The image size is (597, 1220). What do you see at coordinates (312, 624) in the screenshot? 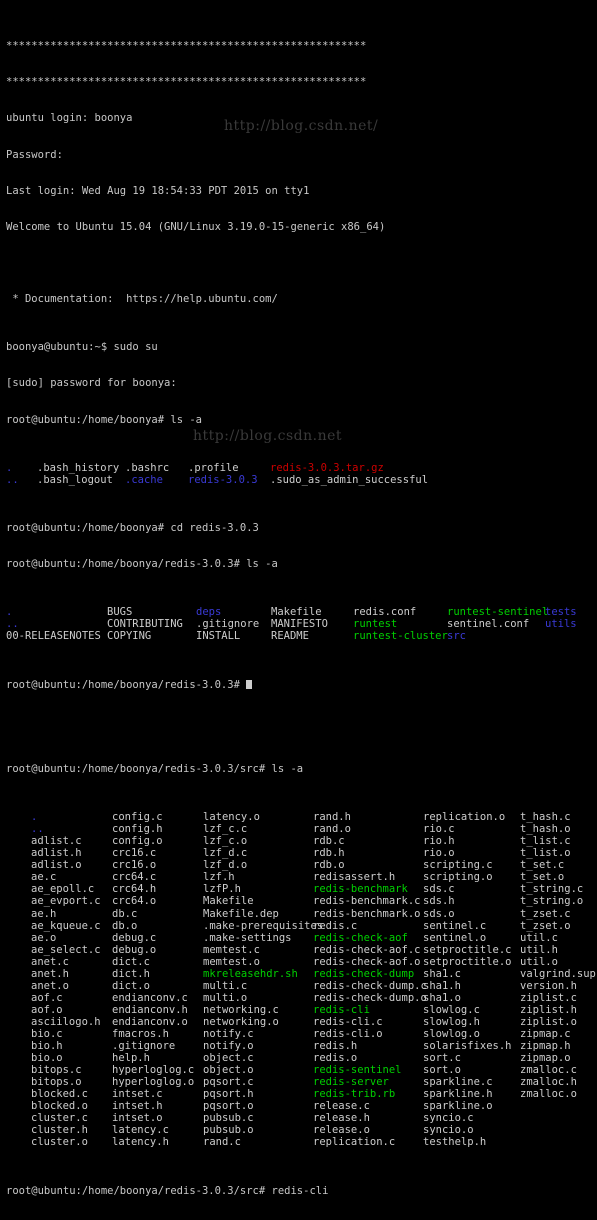
I see `listing-entry: MANIFESTO` at bounding box center [312, 624].